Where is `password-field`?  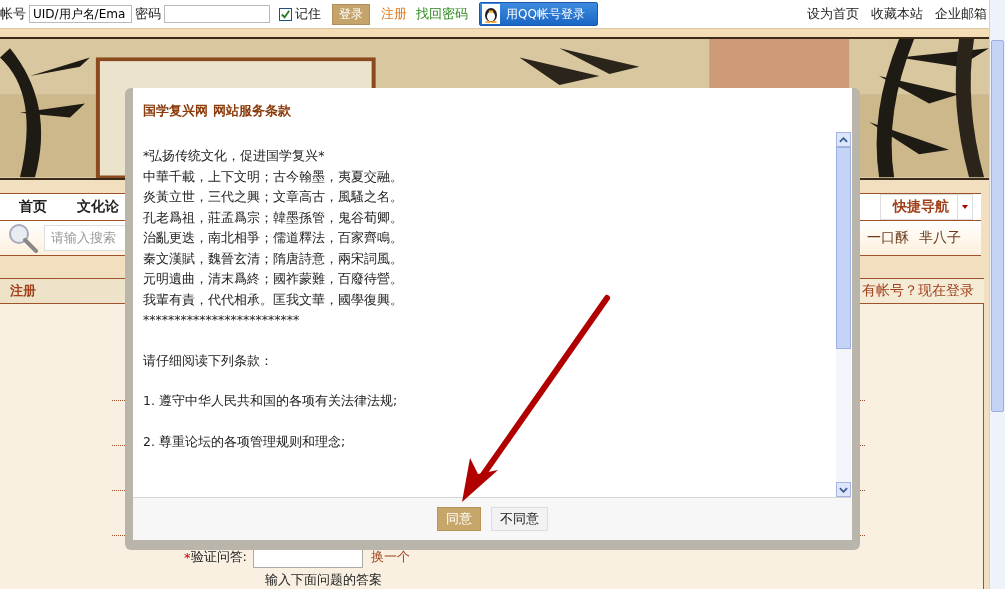
password-field is located at coordinates (217, 14).